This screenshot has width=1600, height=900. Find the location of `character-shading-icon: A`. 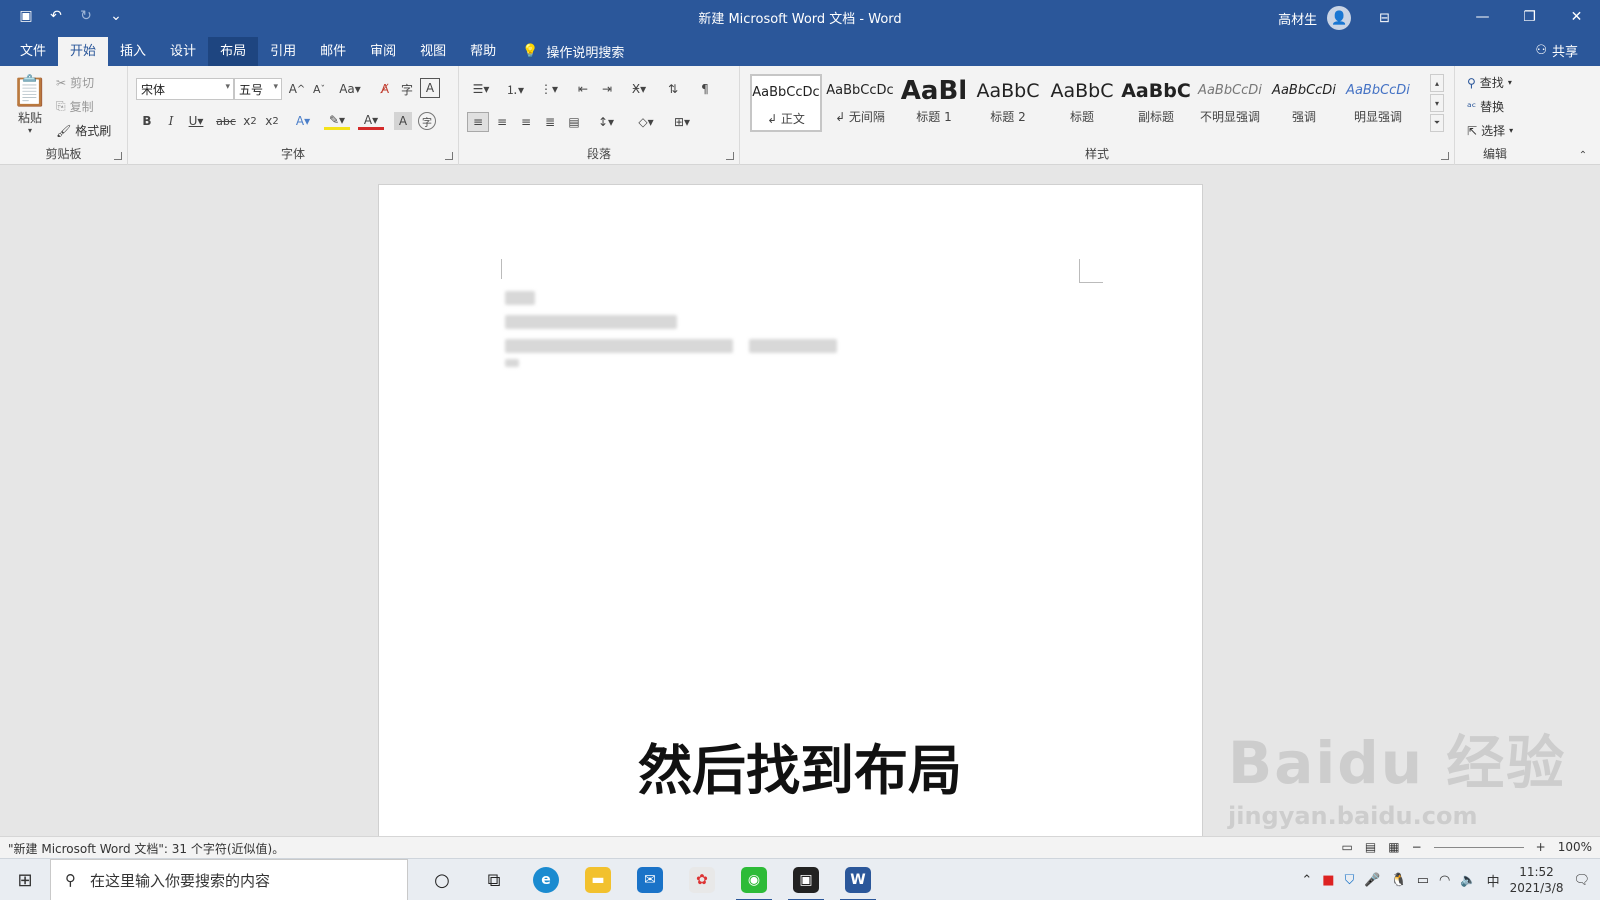

character-shading-icon: A is located at coordinates (403, 121).